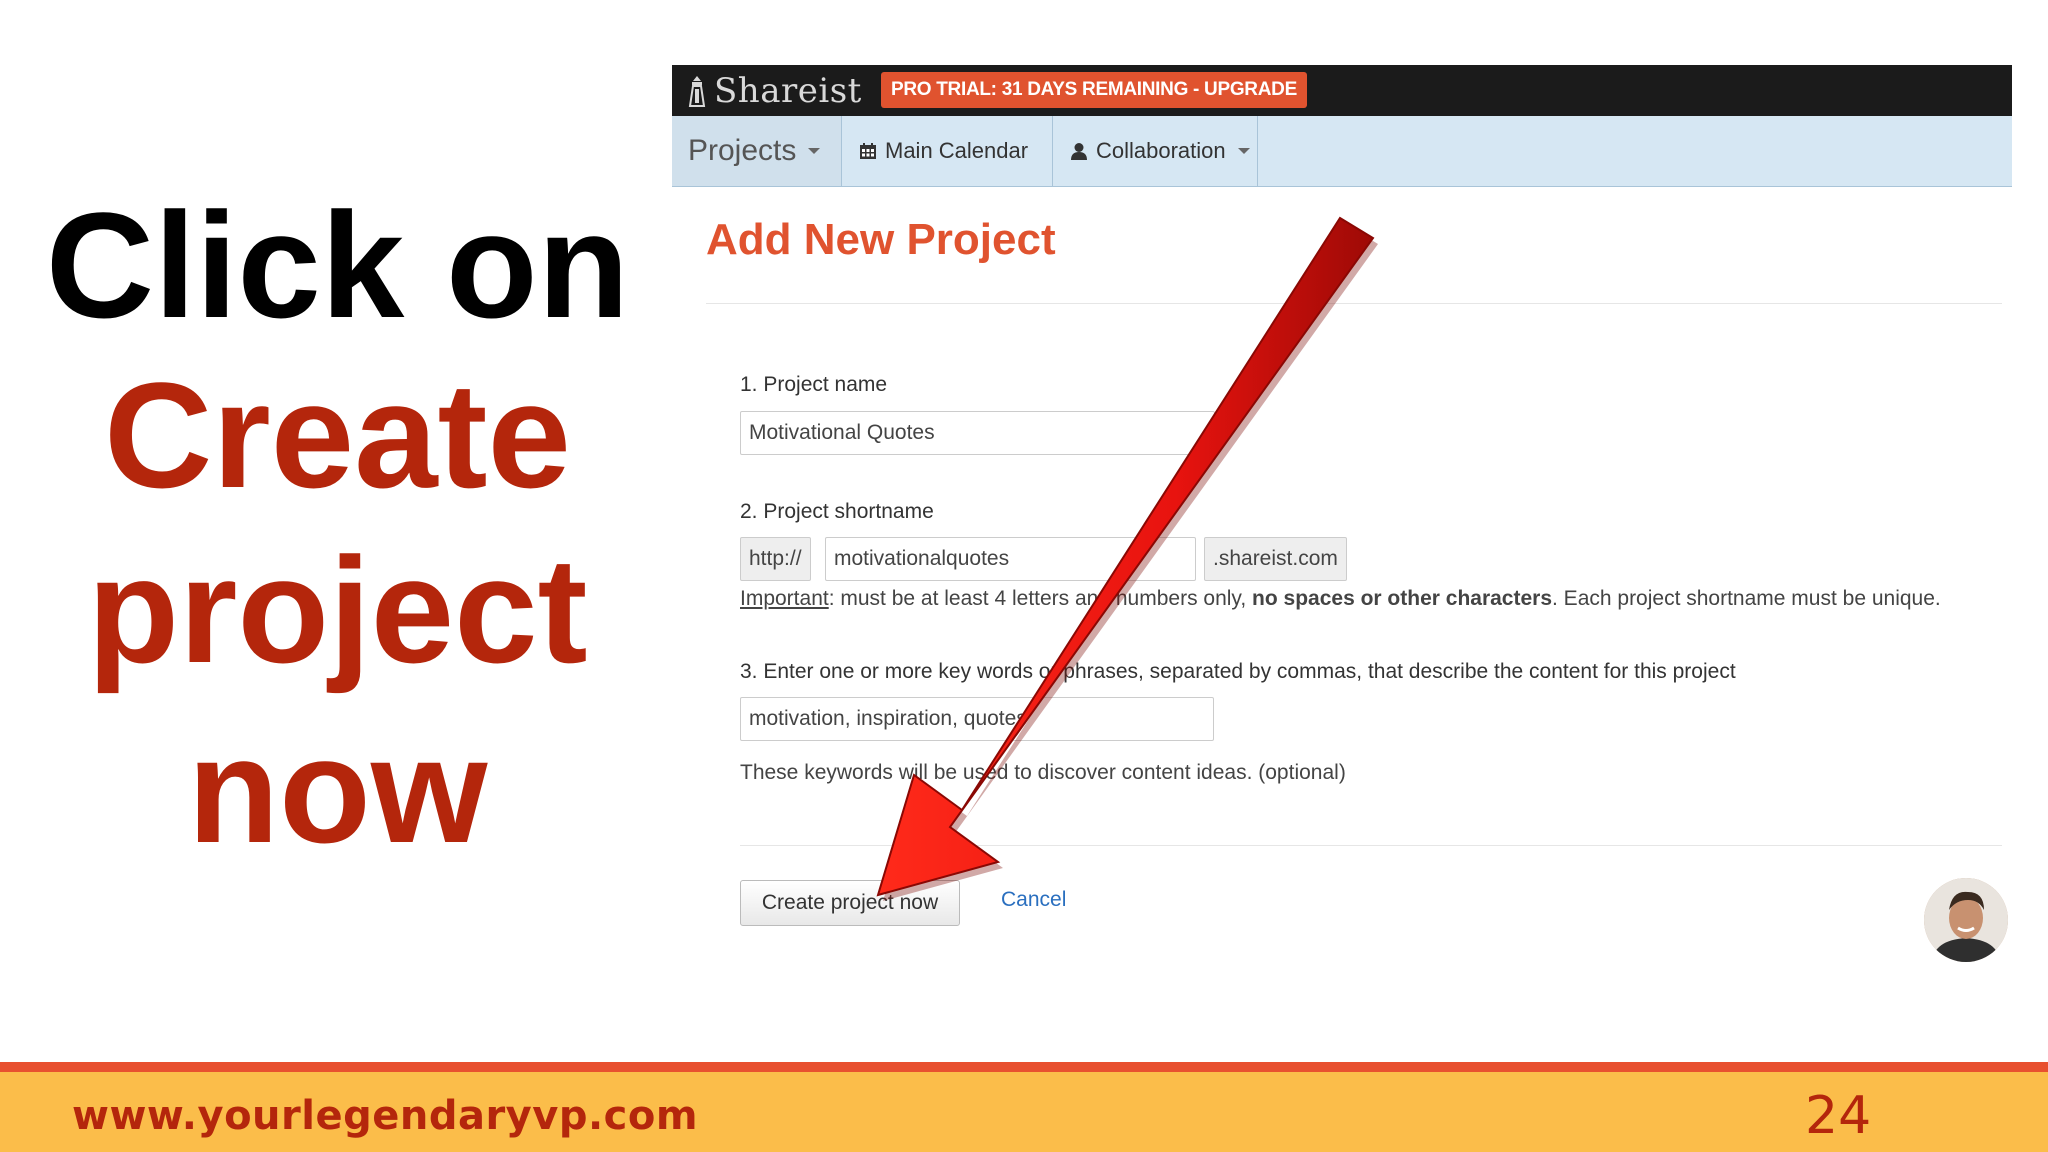 The image size is (2048, 1152). Describe the element at coordinates (742, 150) in the screenshot. I see `nav-projects-label: Projects` at that location.